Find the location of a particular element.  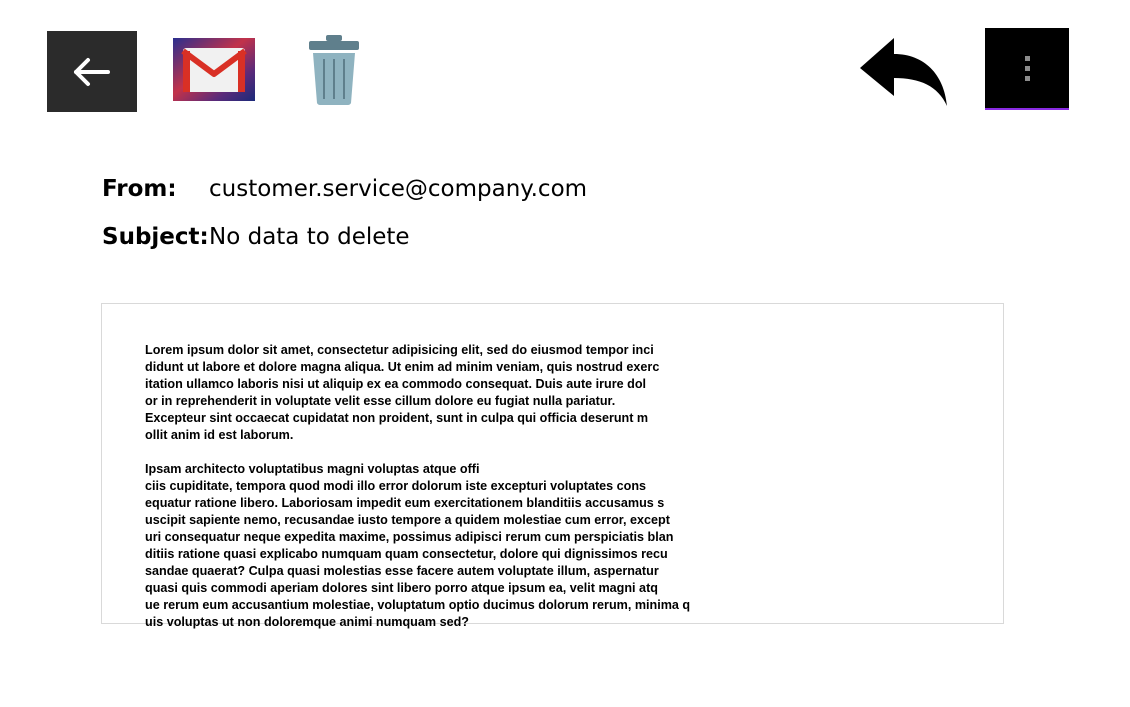

delete-button is located at coordinates (334, 70).